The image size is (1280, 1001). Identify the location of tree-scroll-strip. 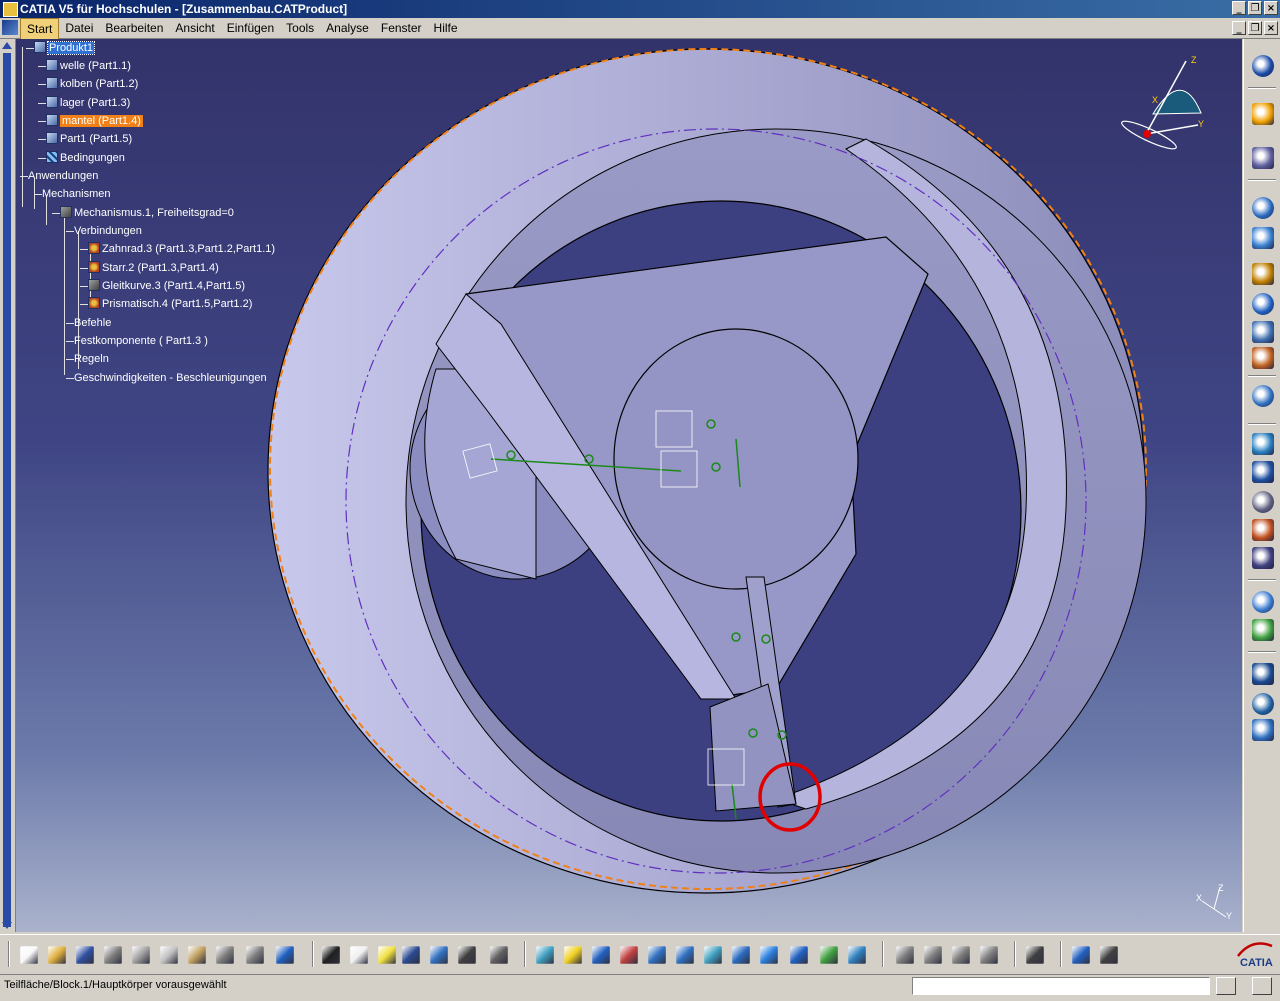
(8, 485).